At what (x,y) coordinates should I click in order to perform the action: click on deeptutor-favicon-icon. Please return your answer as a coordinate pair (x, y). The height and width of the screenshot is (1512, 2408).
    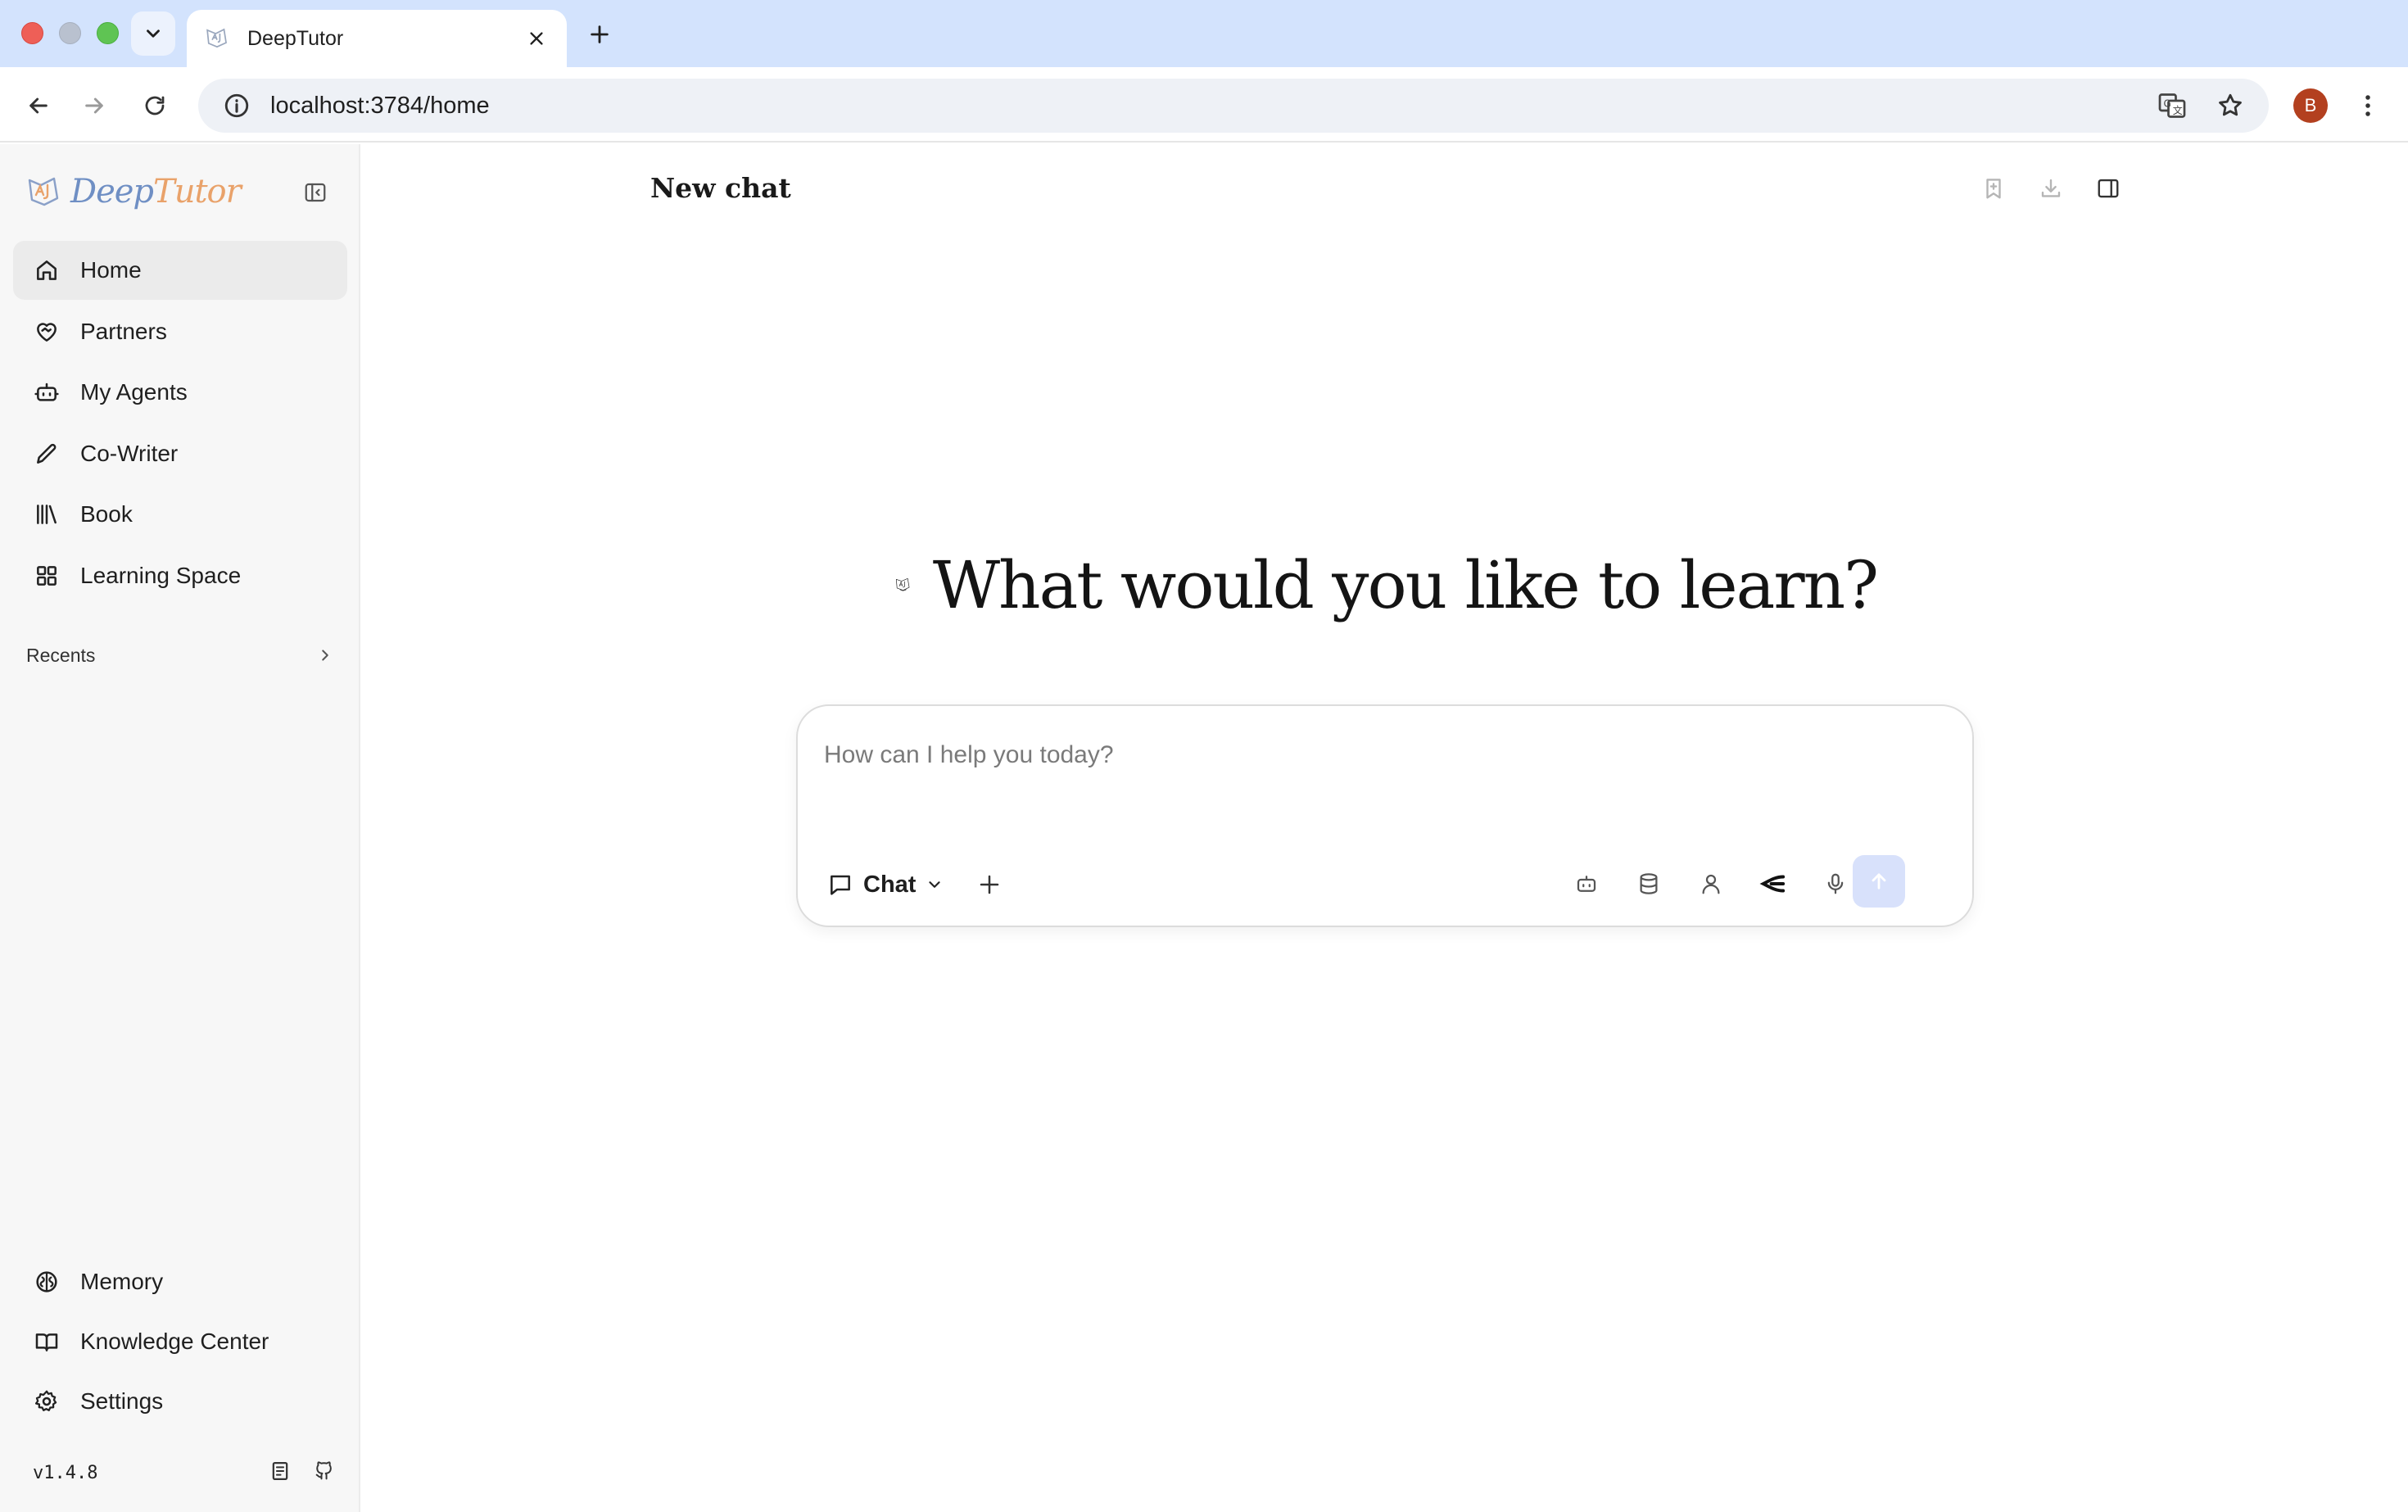
    Looking at the image, I should click on (216, 38).